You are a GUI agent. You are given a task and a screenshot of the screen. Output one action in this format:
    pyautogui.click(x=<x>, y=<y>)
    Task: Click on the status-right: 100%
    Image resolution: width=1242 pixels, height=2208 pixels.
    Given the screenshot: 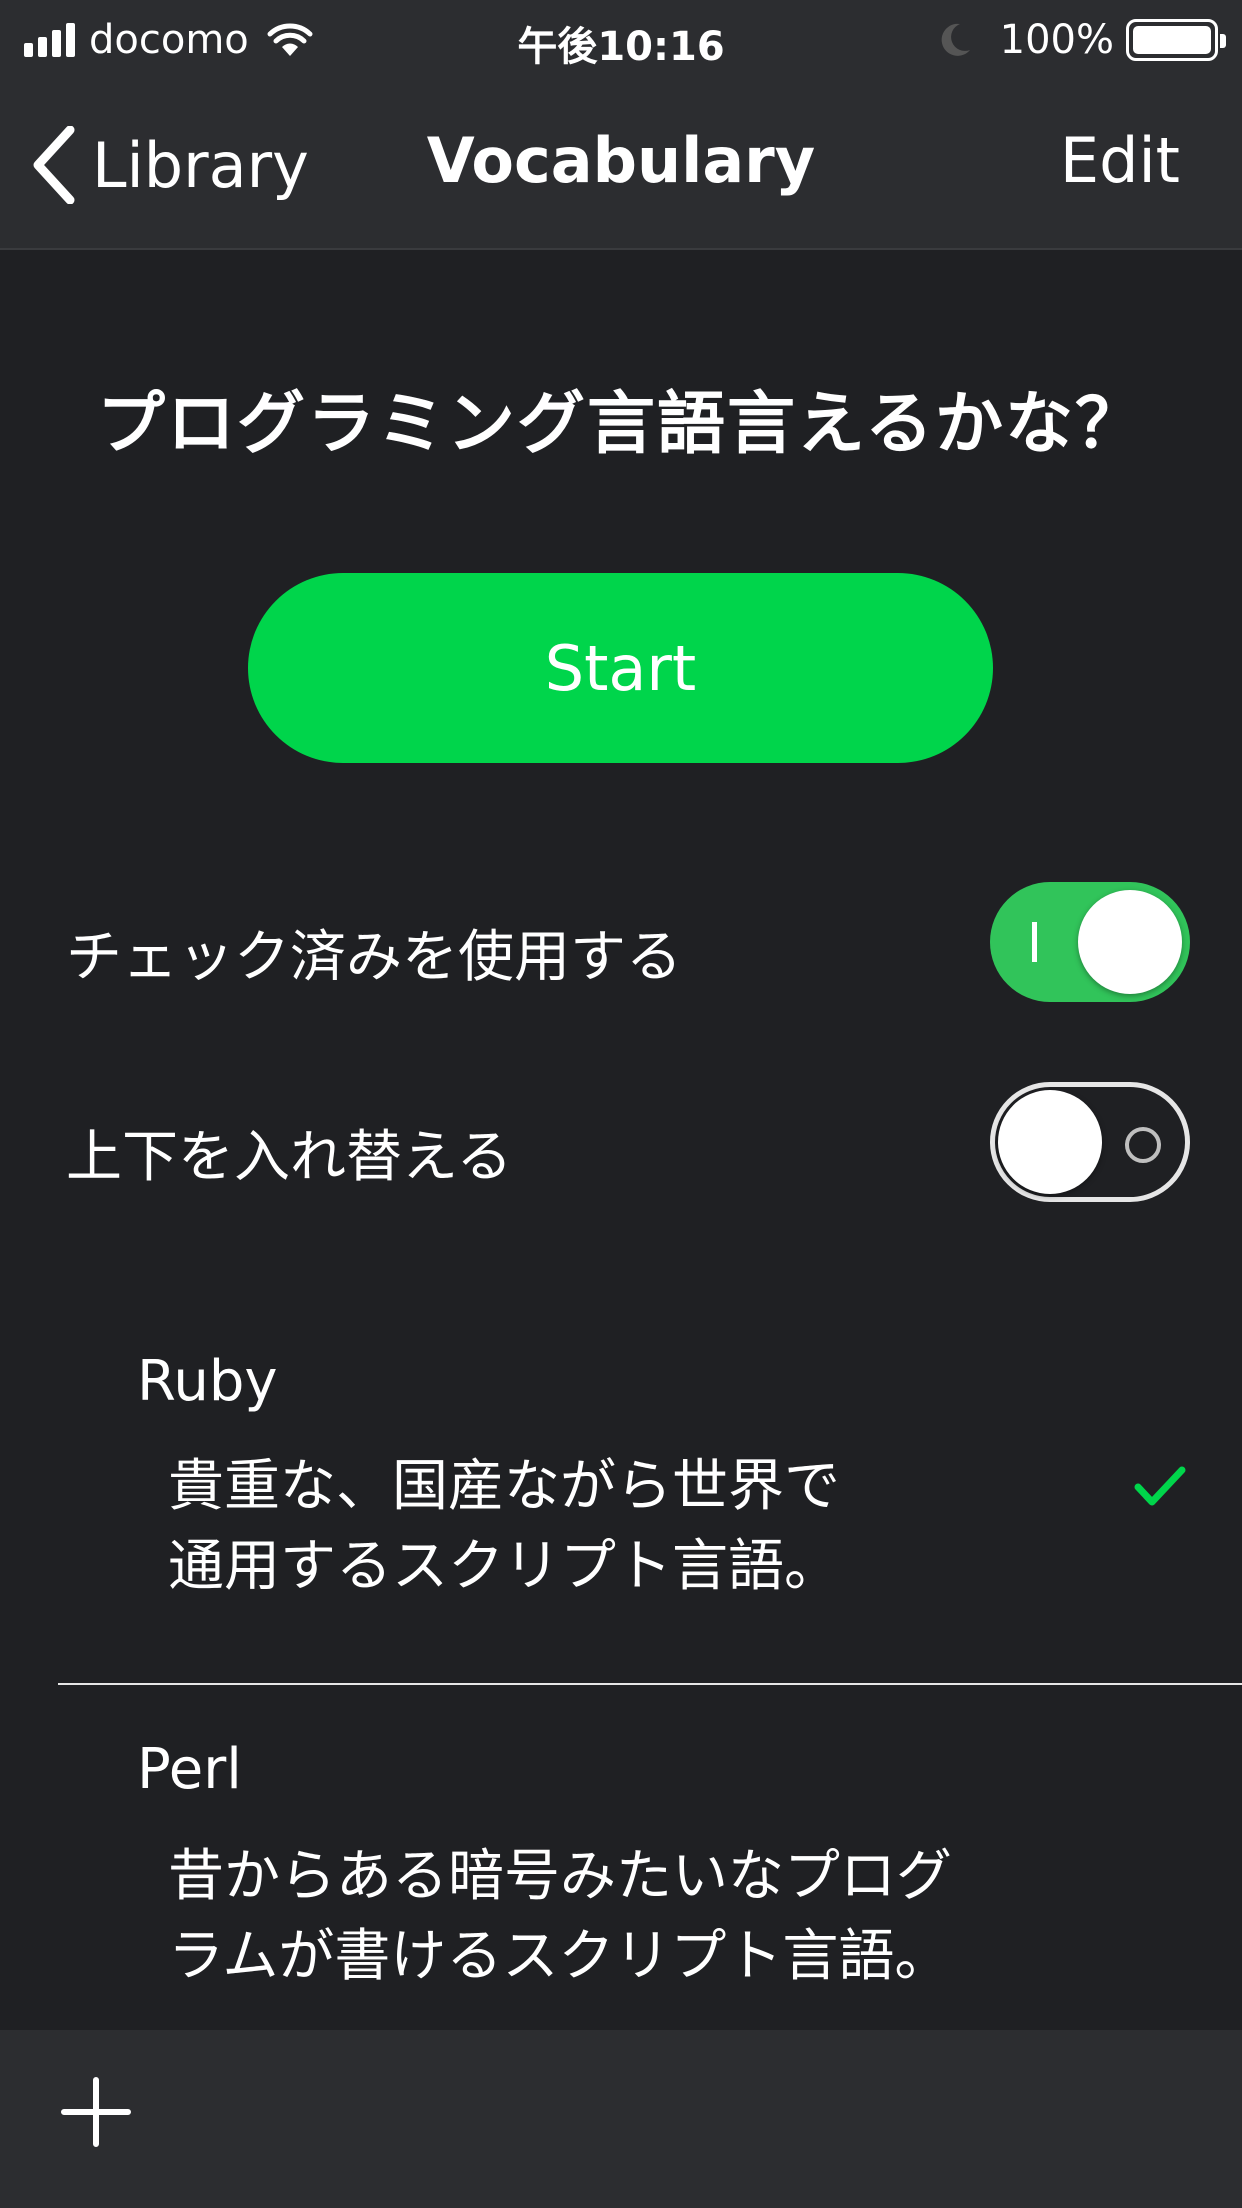 What is the action you would take?
    pyautogui.click(x=1082, y=40)
    